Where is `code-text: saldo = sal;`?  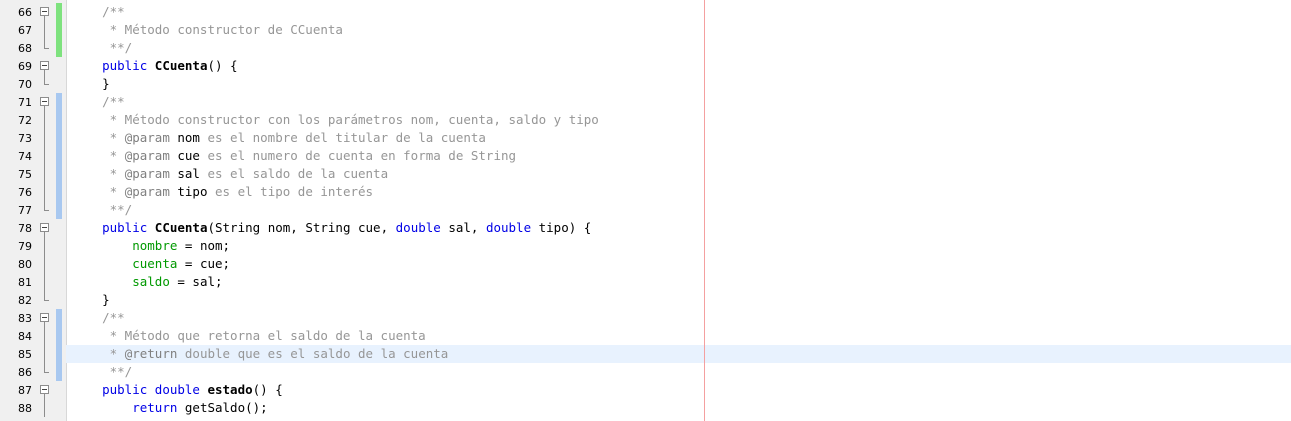 code-text: saldo = sal; is located at coordinates (147, 281).